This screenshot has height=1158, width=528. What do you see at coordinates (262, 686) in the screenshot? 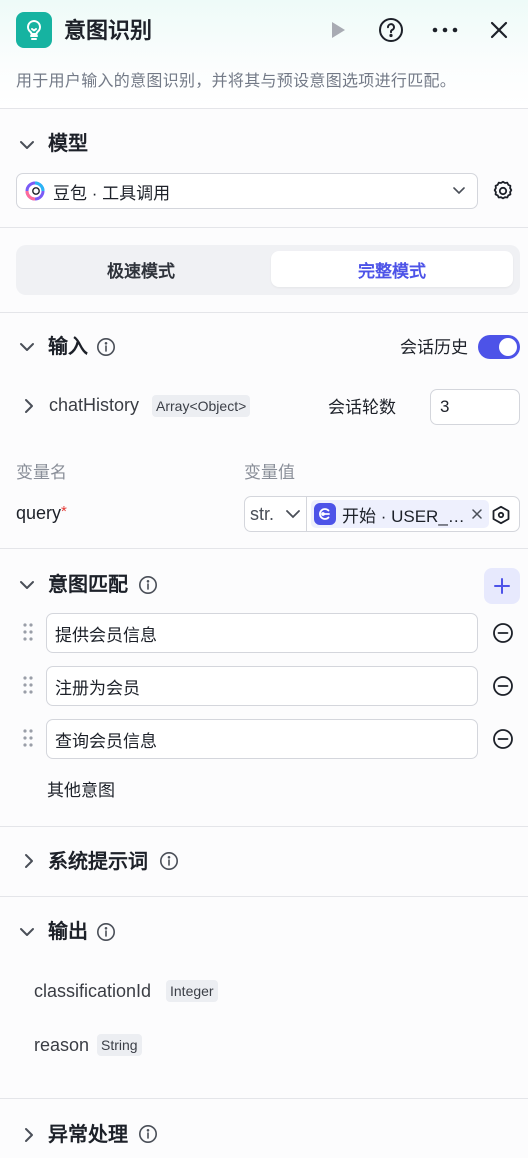
I see `intent-input: 注册为会员` at bounding box center [262, 686].